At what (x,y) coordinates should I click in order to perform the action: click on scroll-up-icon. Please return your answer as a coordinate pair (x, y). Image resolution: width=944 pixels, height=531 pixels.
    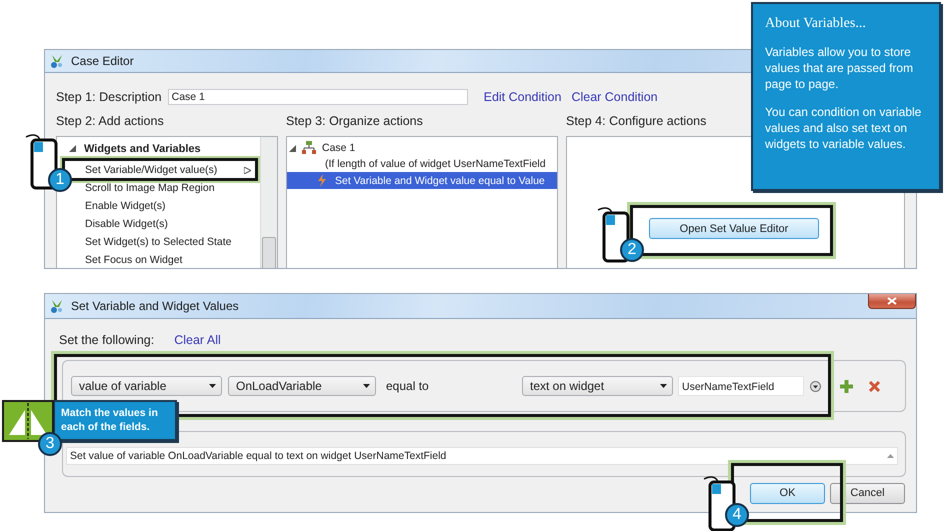
    Looking at the image, I should click on (890, 456).